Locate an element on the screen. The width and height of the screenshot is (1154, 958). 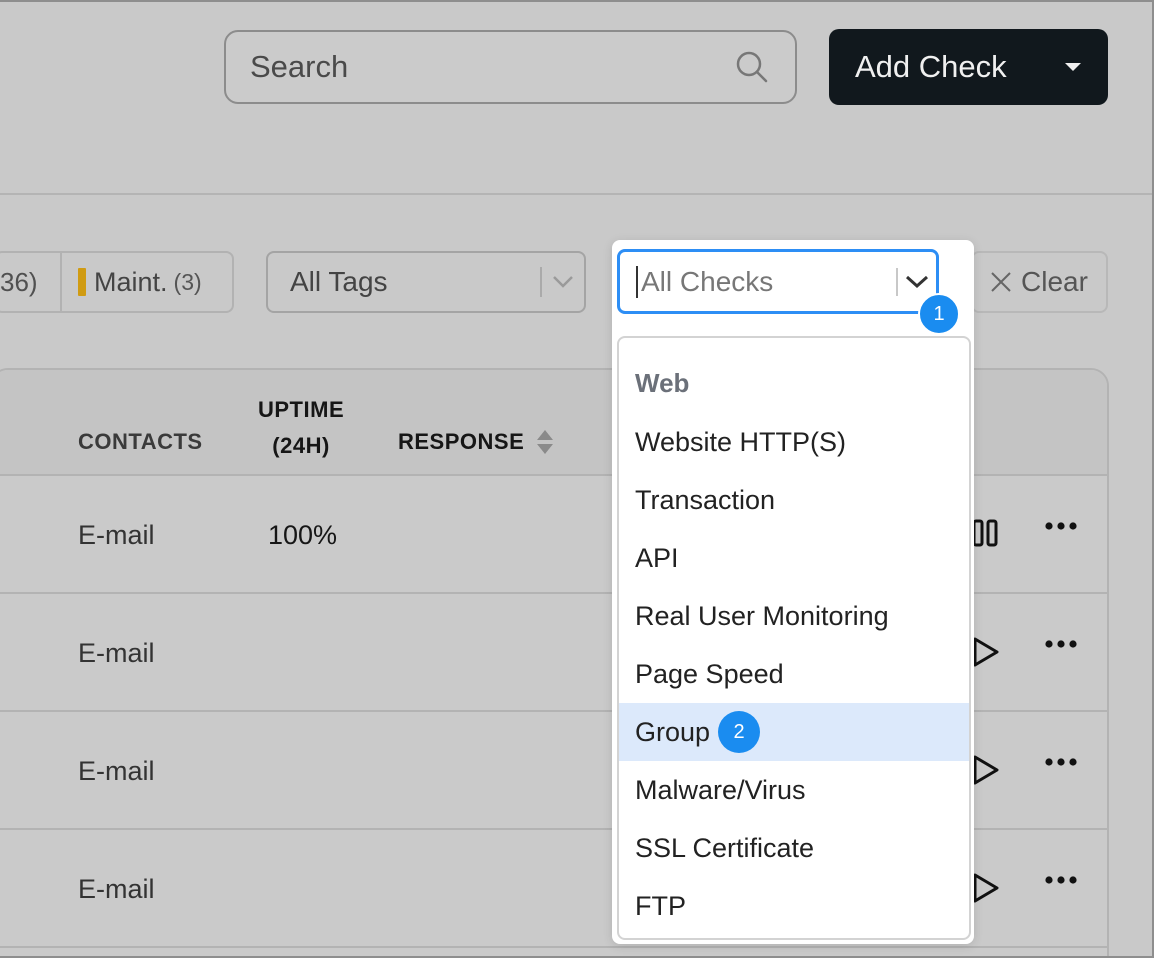
tags-select-value: All Tags is located at coordinates (339, 281).